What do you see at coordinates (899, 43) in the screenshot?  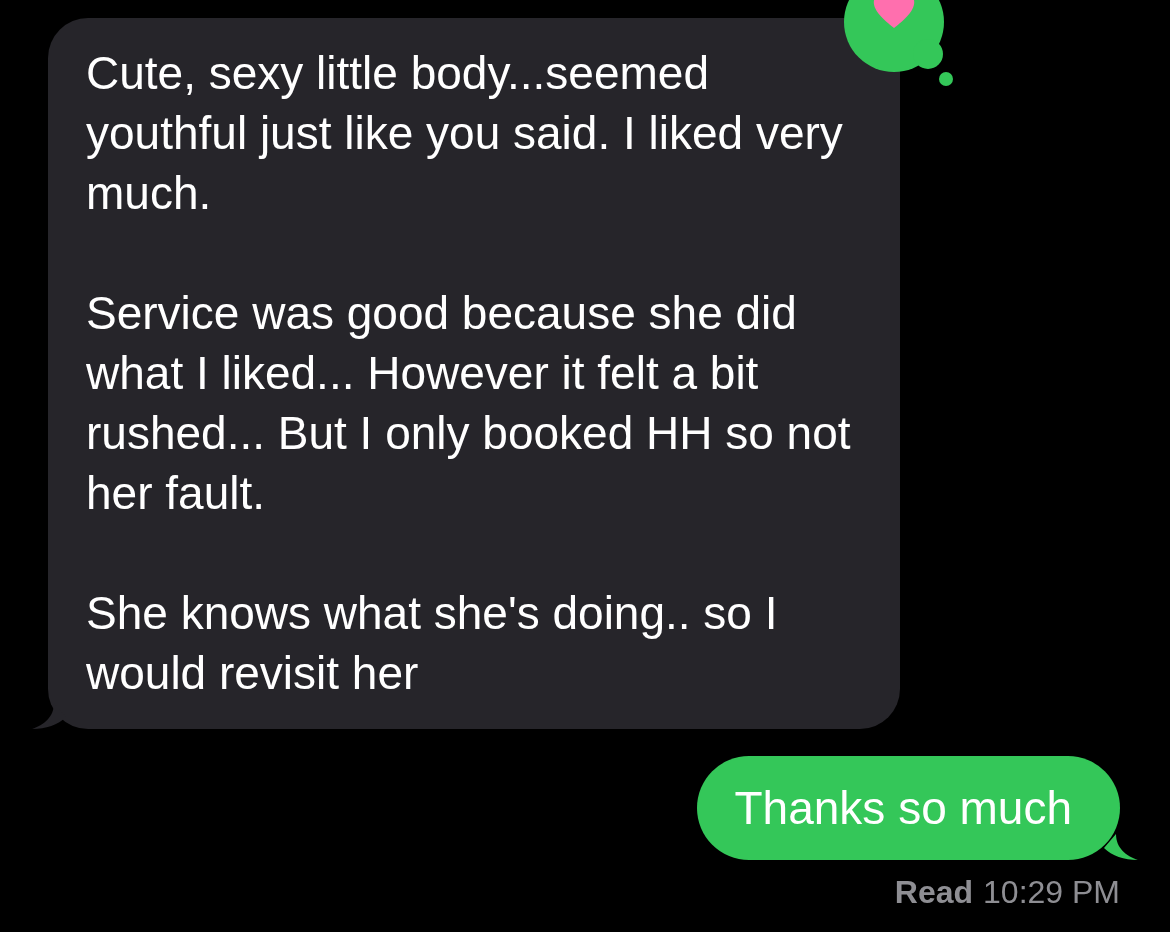 I see `heart-reaction-icon` at bounding box center [899, 43].